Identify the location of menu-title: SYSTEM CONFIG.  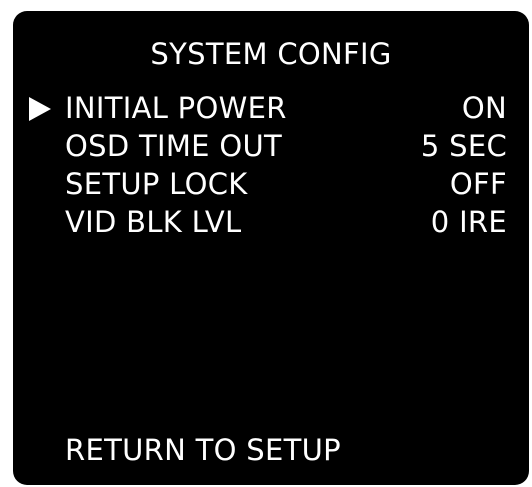
(271, 54).